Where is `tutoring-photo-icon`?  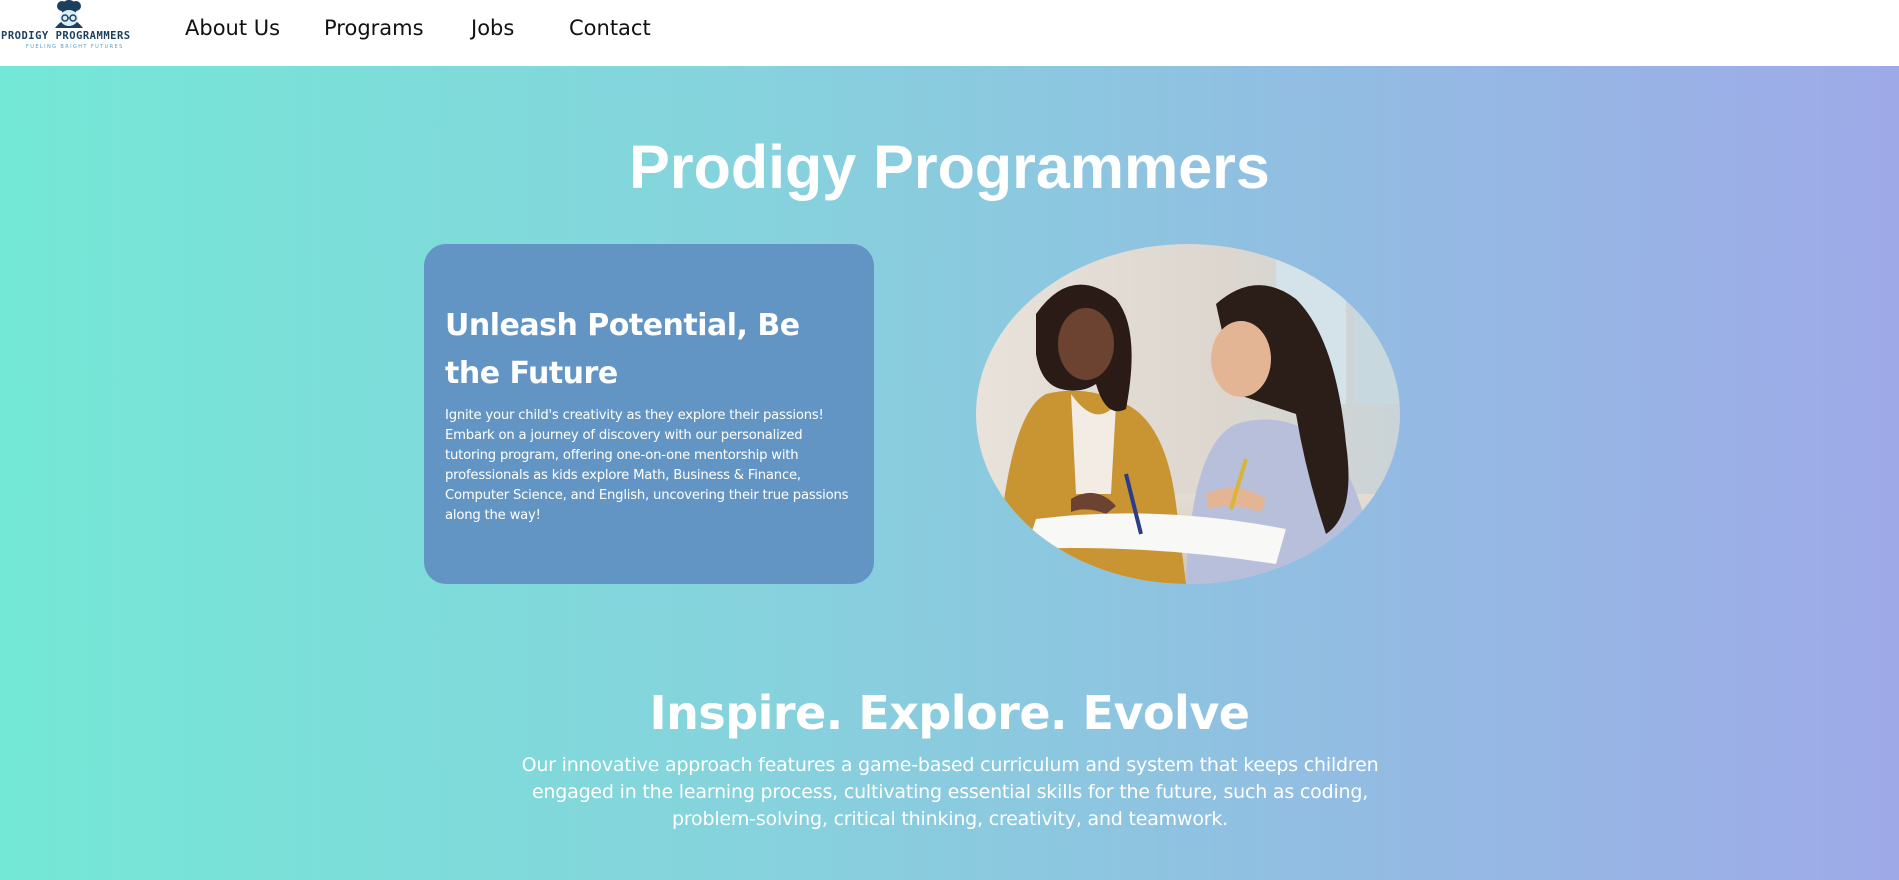 tutoring-photo-icon is located at coordinates (1188, 414).